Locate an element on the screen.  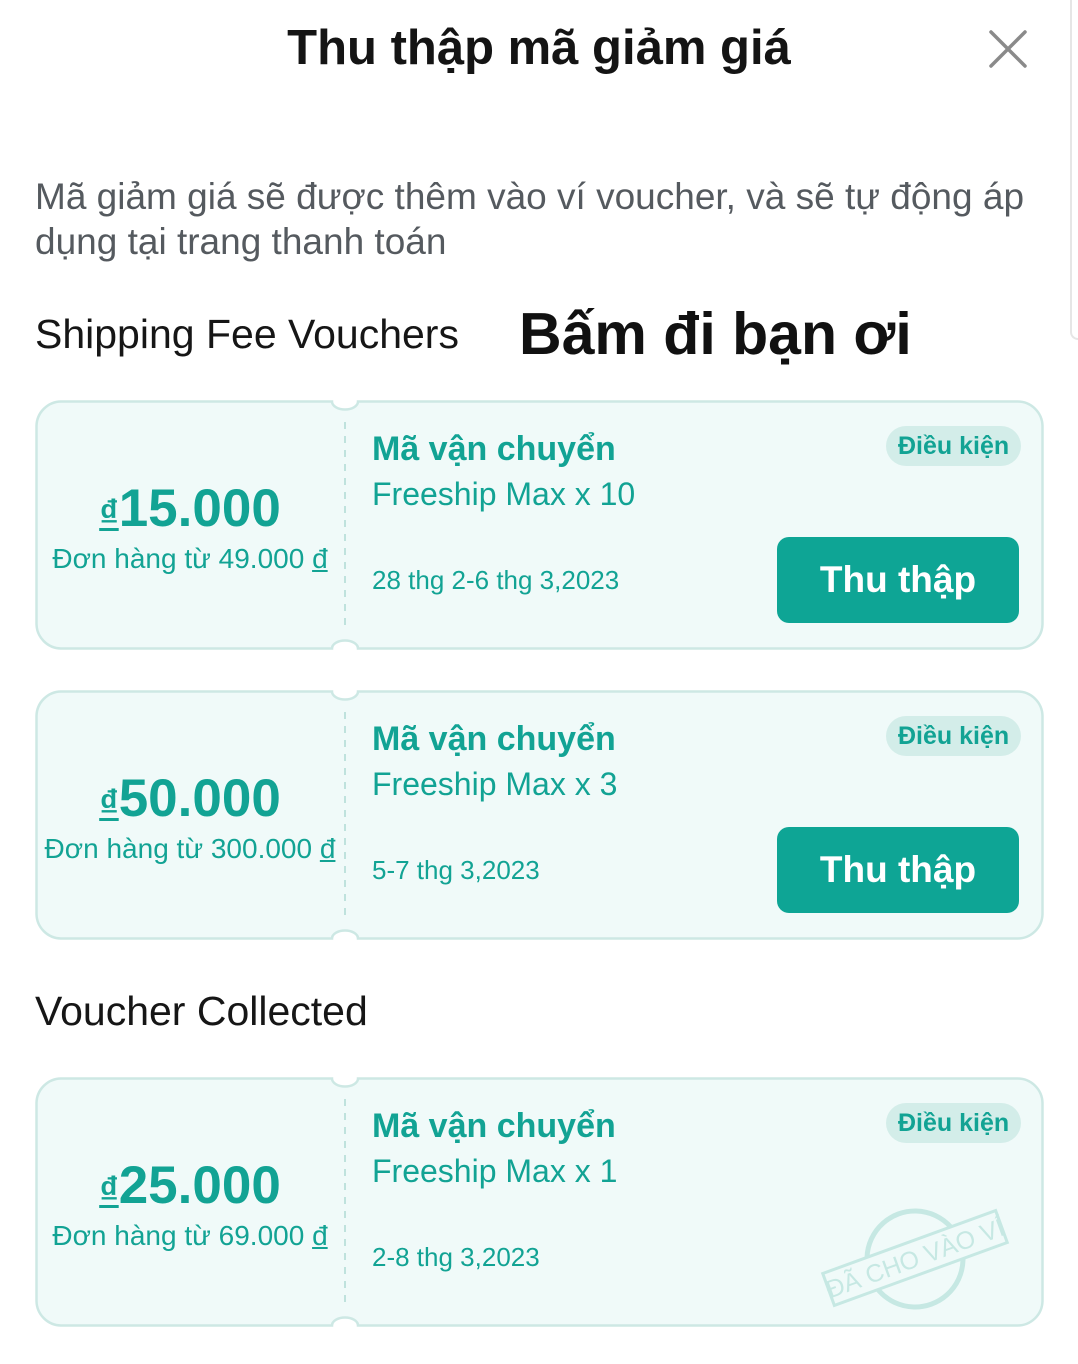
voucher-date: 5-7 thg 3,2023 is located at coordinates (456, 870).